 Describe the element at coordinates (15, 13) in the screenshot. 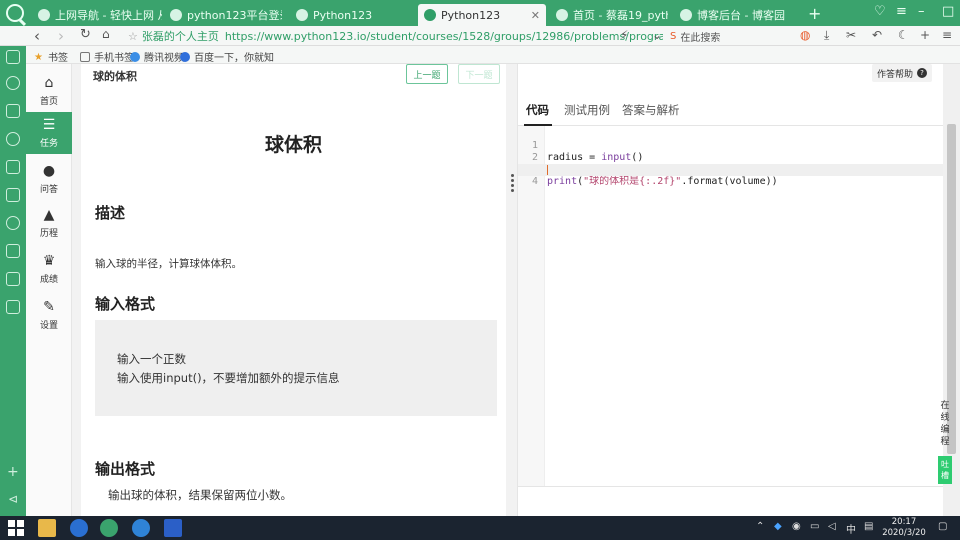

I see `browser-logo-icon` at that location.